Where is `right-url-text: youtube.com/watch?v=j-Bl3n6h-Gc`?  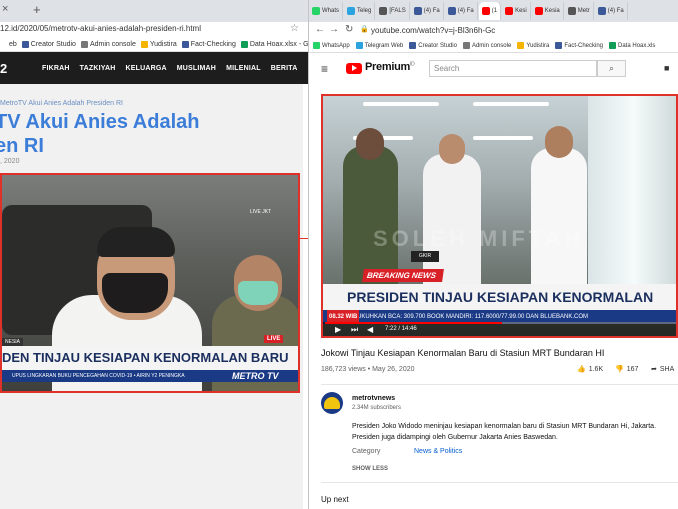
right-url-text: youtube.com/watch?v=j-Bl3n6h-Gc is located at coordinates (433, 30).